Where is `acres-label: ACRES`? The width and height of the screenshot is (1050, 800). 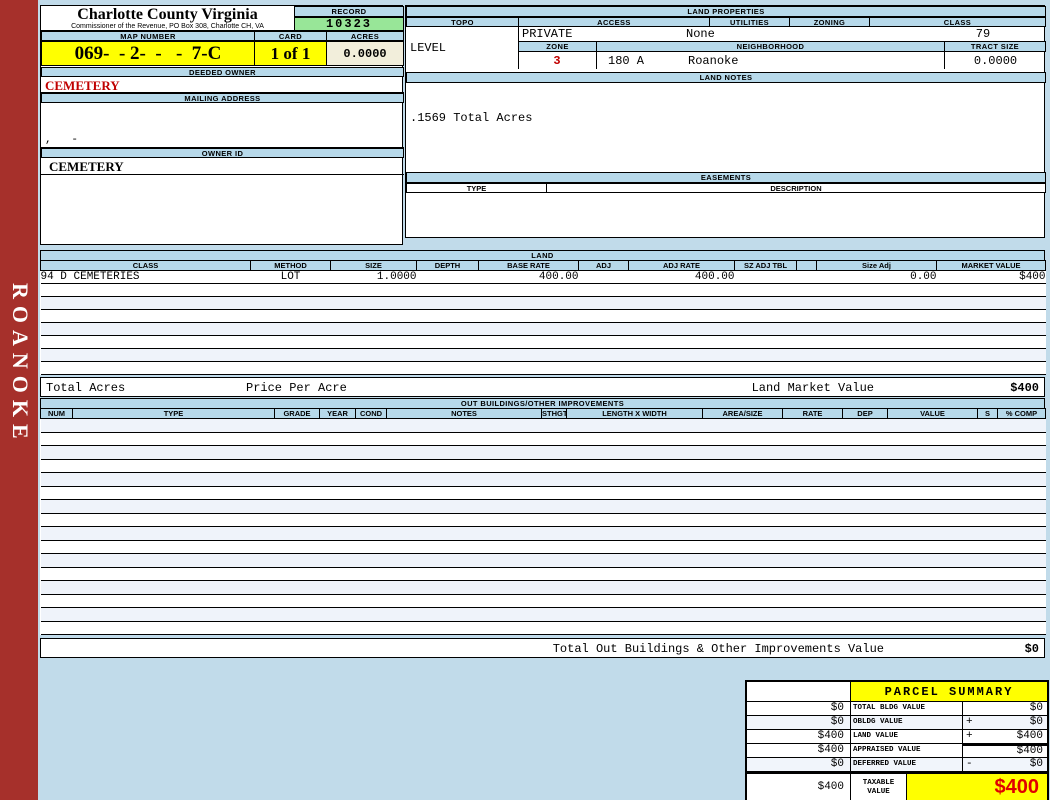 acres-label: ACRES is located at coordinates (365, 36).